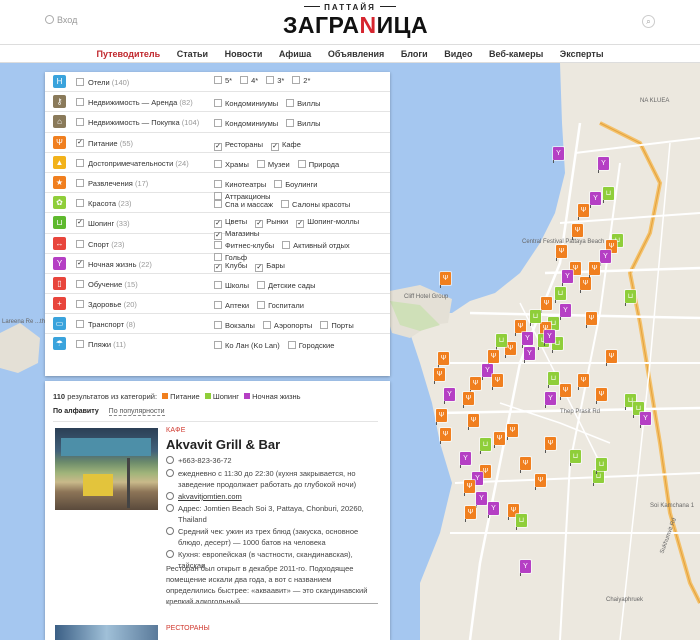 Image resolution: width=700 pixels, height=640 pixels. I want to click on subcategory-option: ✓ Клубы, so click(230, 266).